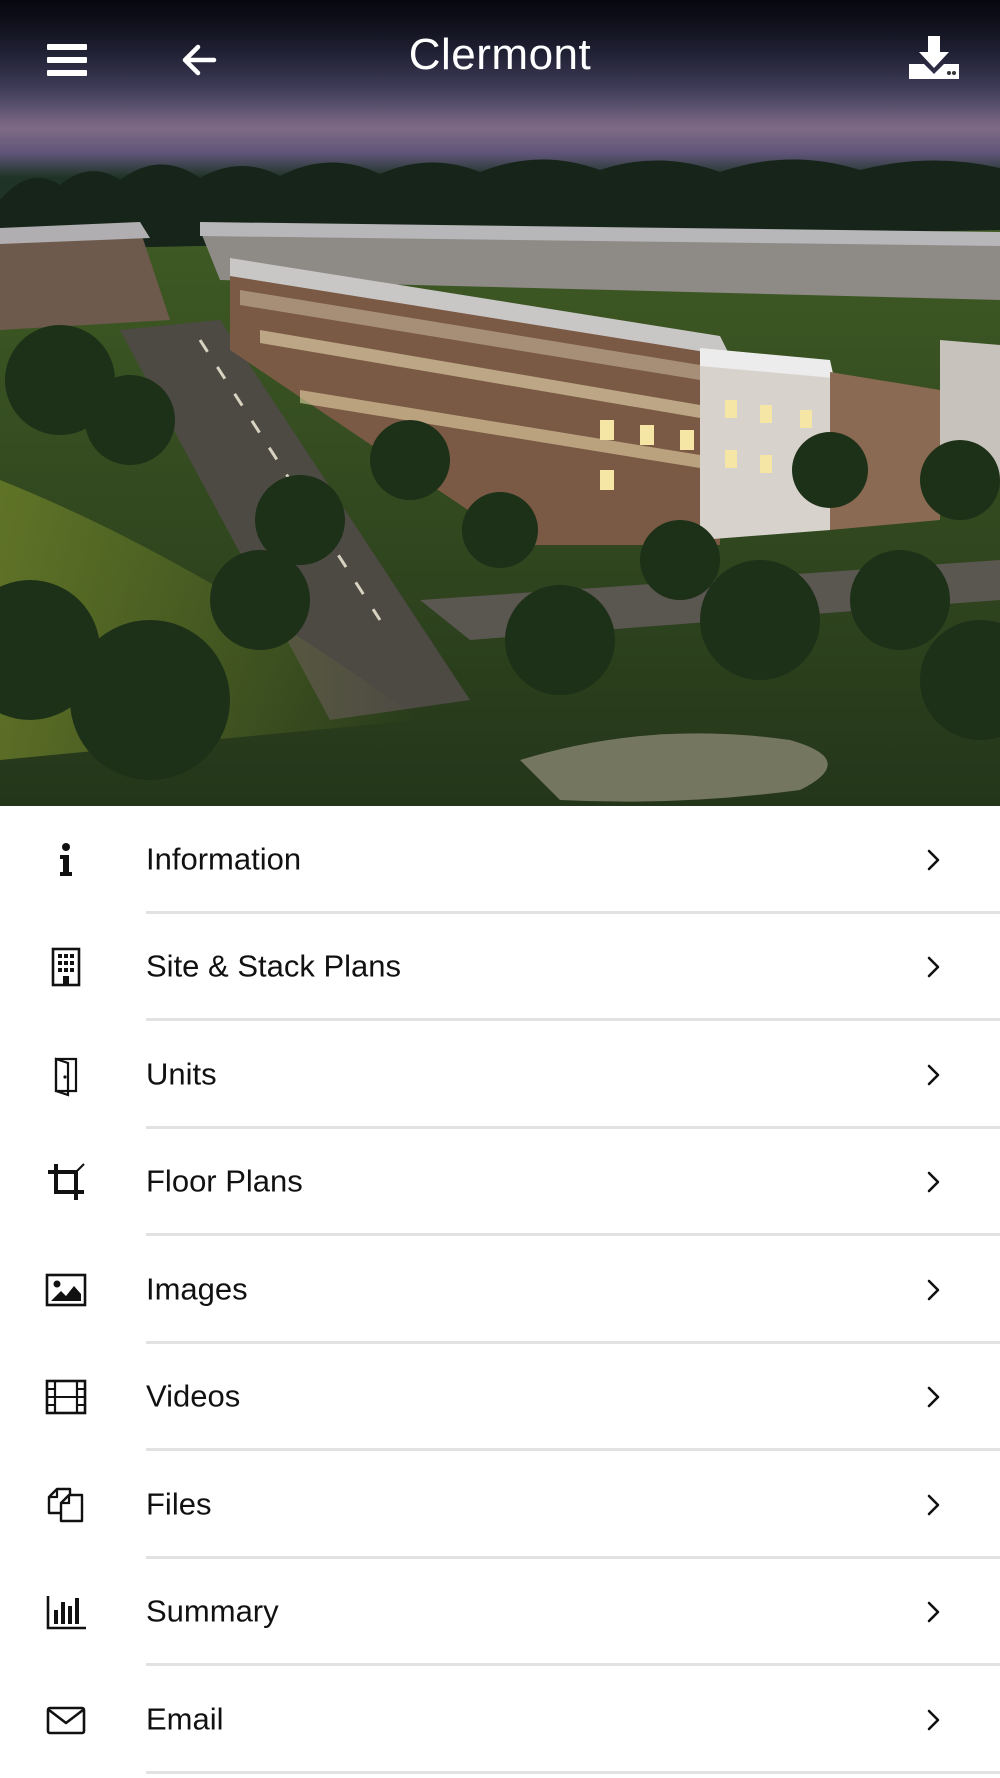  What do you see at coordinates (212, 1611) in the screenshot?
I see `menu-item-label: Summary` at bounding box center [212, 1611].